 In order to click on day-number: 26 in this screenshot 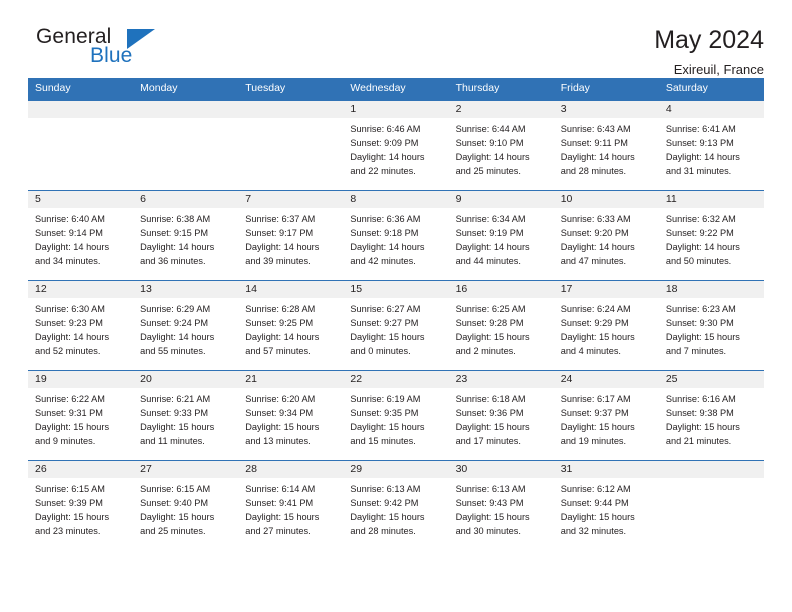, I will do `click(81, 470)`.